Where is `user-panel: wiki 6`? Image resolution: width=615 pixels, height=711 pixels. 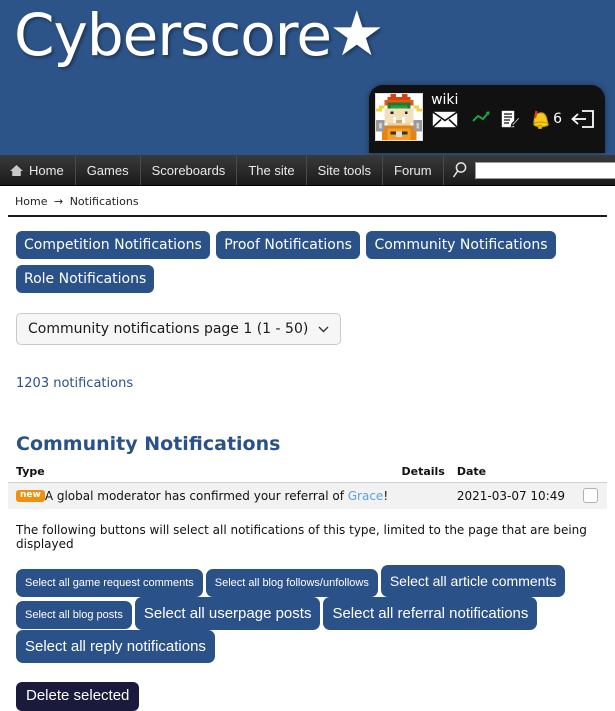 user-panel: wiki 6 is located at coordinates (487, 119).